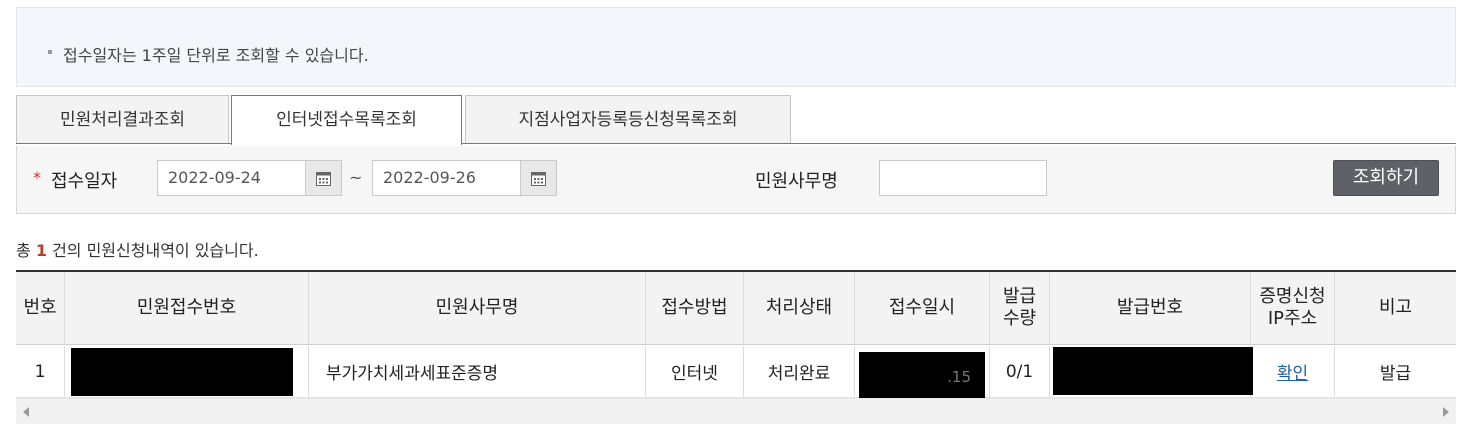 The image size is (1468, 428). What do you see at coordinates (736, 411) in the screenshot?
I see `horizontal-scrollbar` at bounding box center [736, 411].